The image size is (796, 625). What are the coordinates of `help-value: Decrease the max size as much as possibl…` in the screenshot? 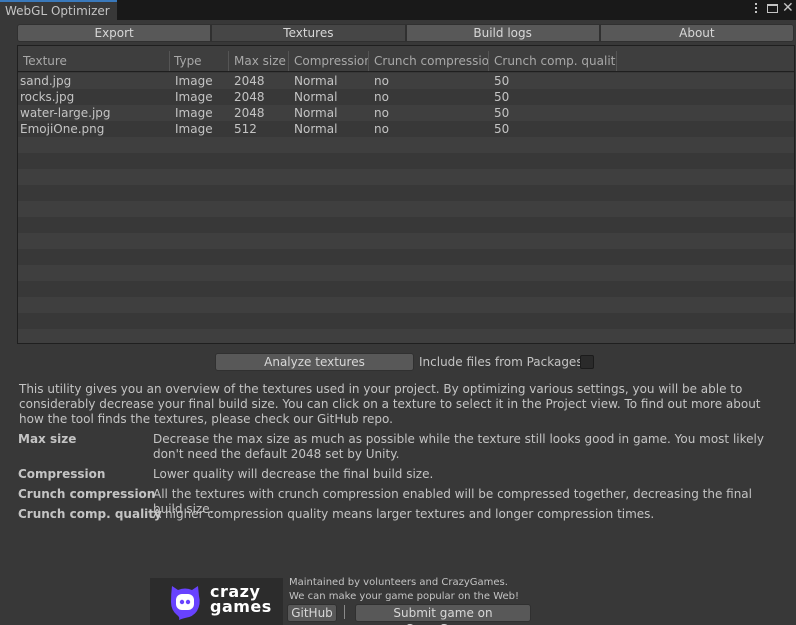 It's located at (458, 446).